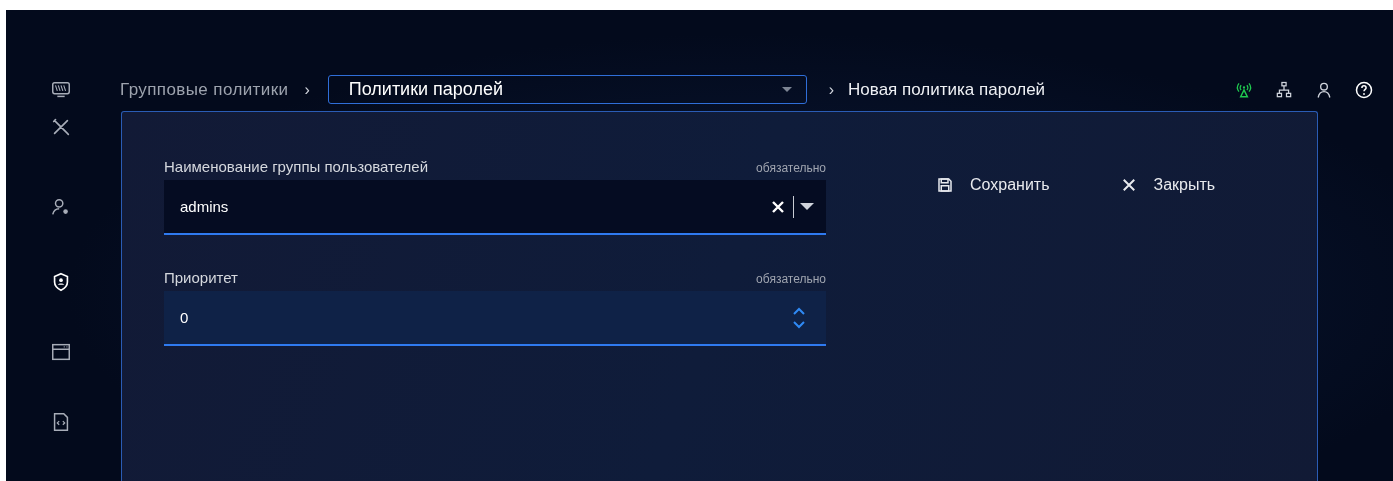 The height and width of the screenshot is (481, 1393). Describe the element at coordinates (947, 89) in the screenshot. I see `breadcrumb-current: Новая политика паролей` at that location.